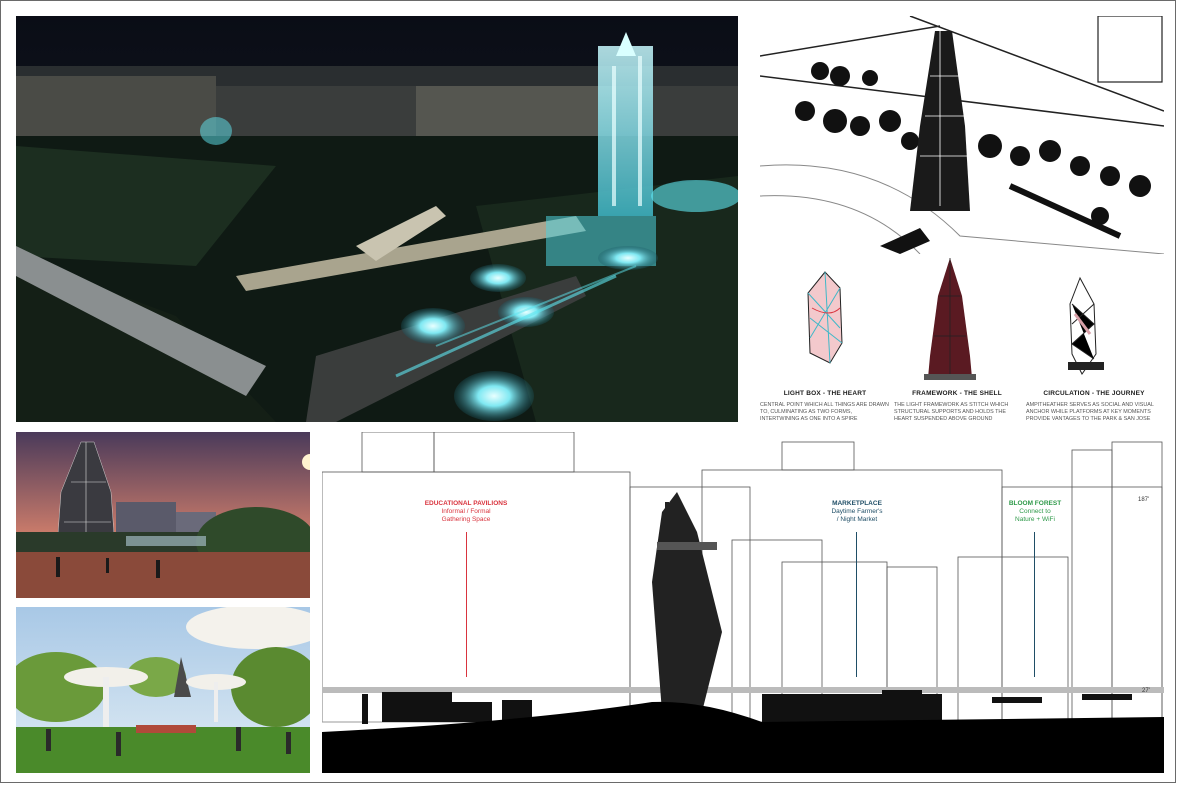 The width and height of the screenshot is (1178, 785). What do you see at coordinates (1085, 330) in the screenshot?
I see `circulation-diagram` at bounding box center [1085, 330].